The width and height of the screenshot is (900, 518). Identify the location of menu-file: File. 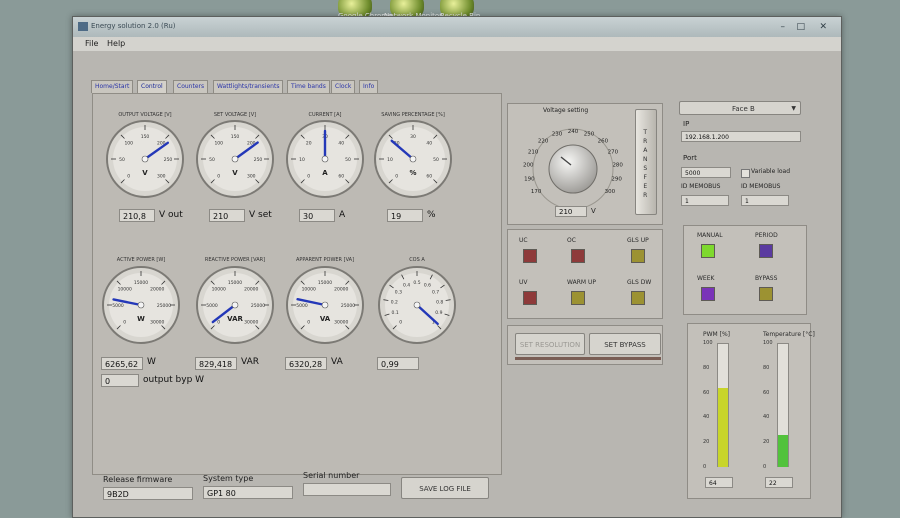
(91, 43).